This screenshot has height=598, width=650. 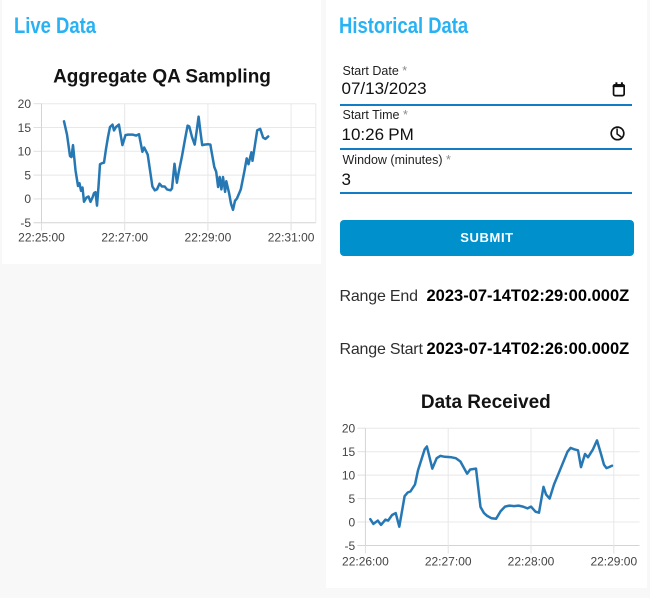 What do you see at coordinates (486, 402) in the screenshot?
I see `svg-text: Data Received` at bounding box center [486, 402].